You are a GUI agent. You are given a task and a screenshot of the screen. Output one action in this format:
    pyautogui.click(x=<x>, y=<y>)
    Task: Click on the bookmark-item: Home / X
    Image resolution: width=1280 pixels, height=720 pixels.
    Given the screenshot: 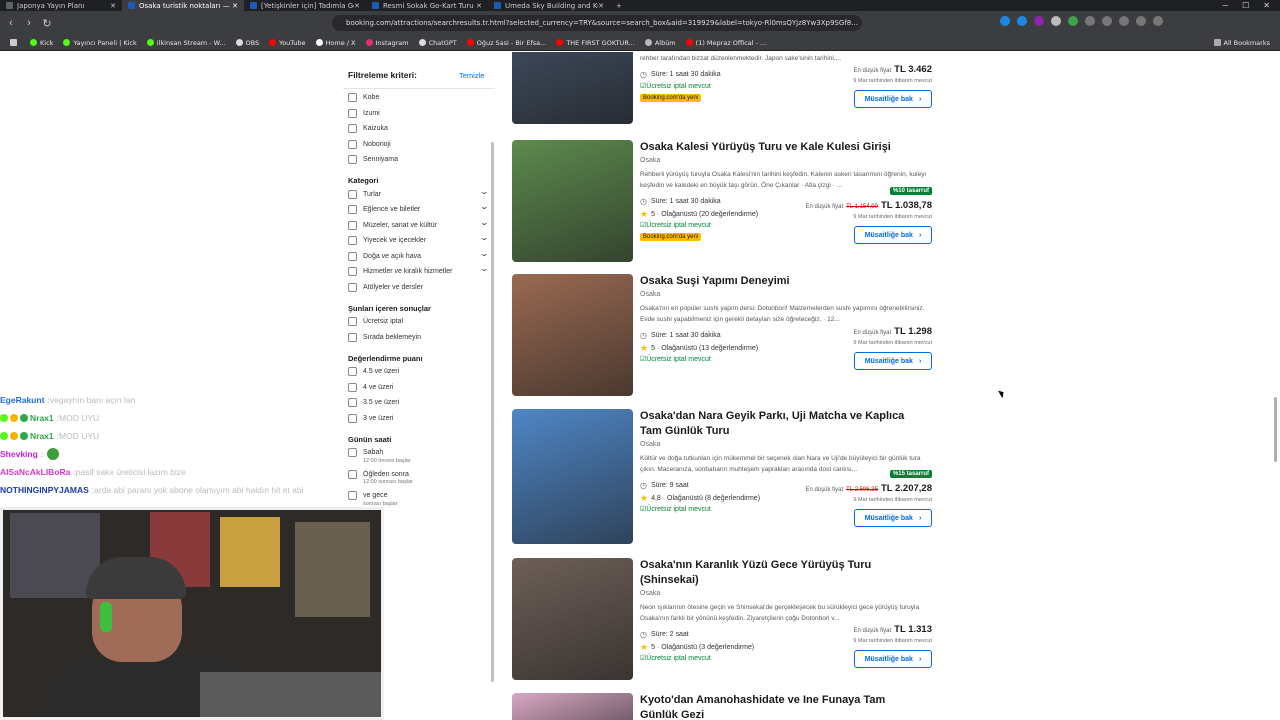 What is the action you would take?
    pyautogui.click(x=335, y=43)
    